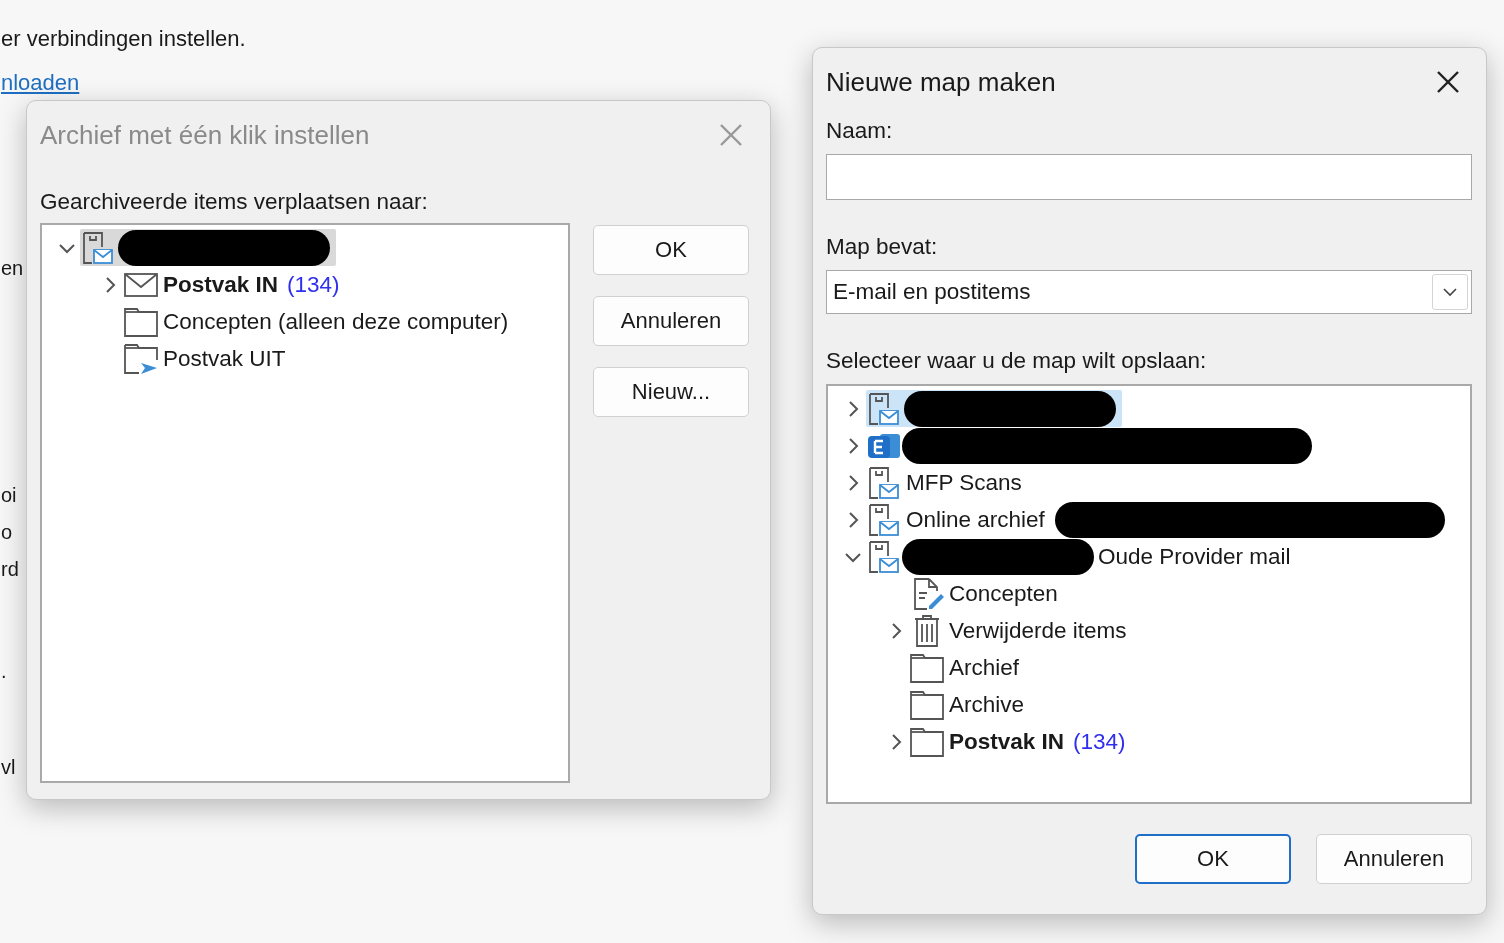  I want to click on page-text: er verbindingen instellen., so click(123, 38).